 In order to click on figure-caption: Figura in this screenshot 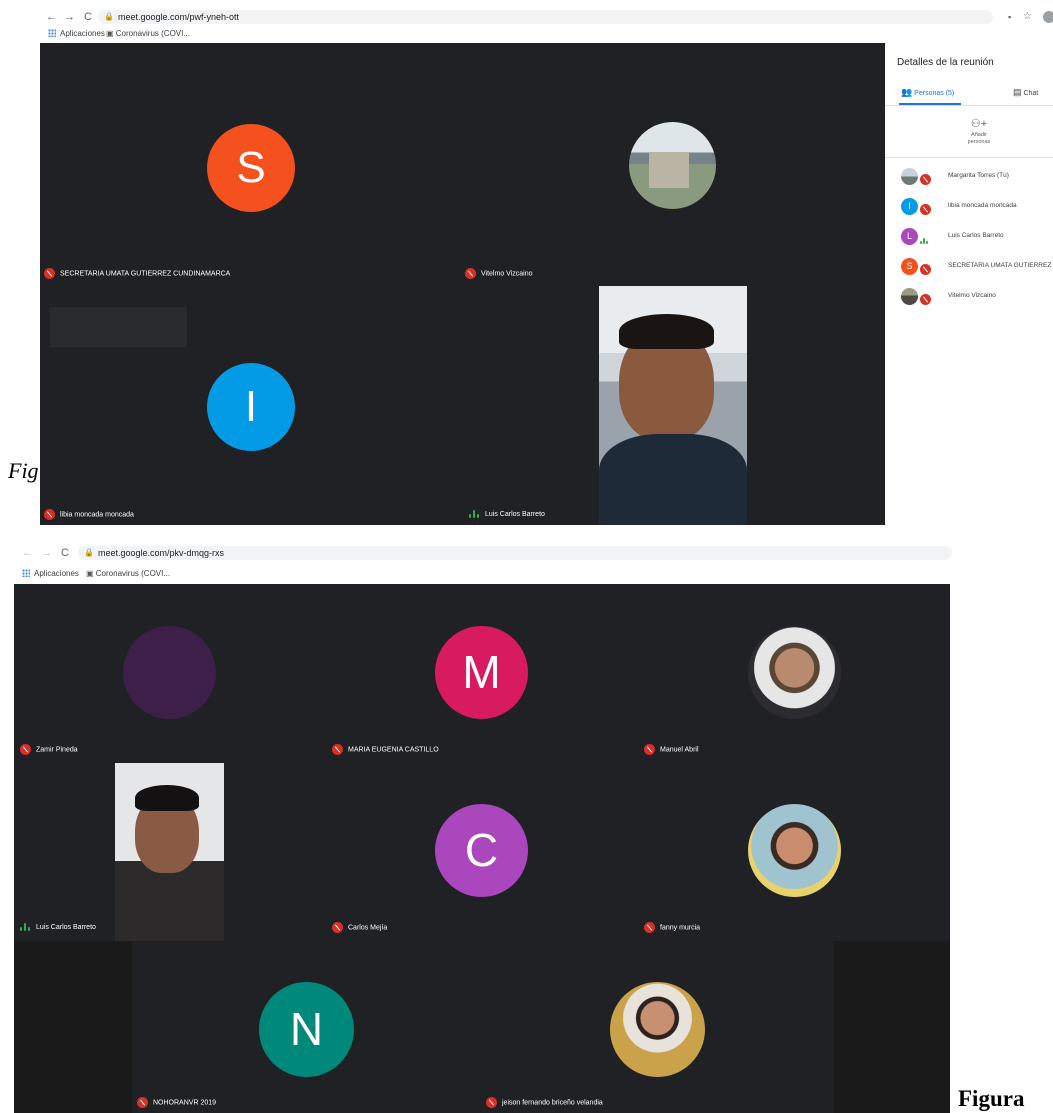, I will do `click(991, 1098)`.